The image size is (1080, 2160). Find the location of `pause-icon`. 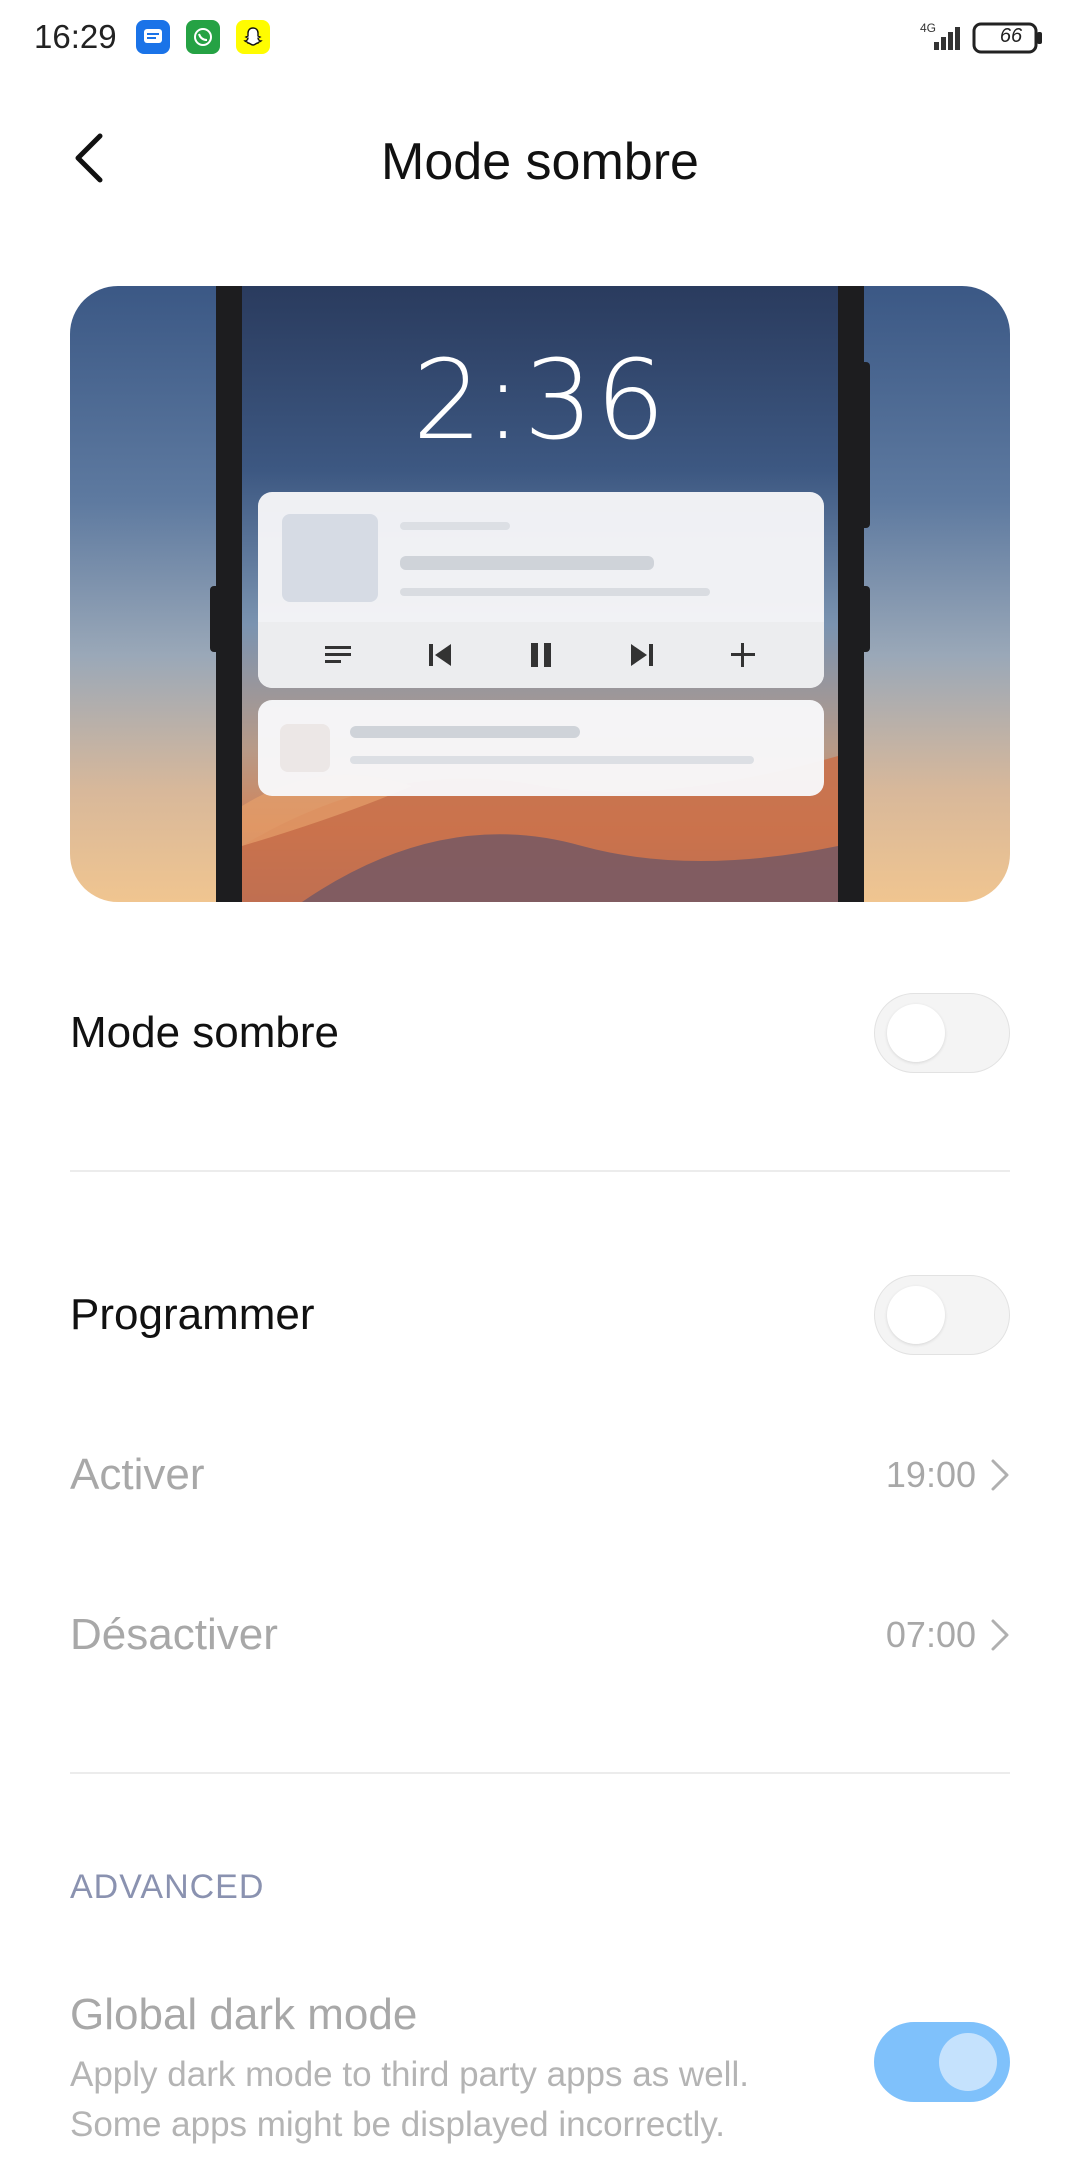

pause-icon is located at coordinates (541, 655).